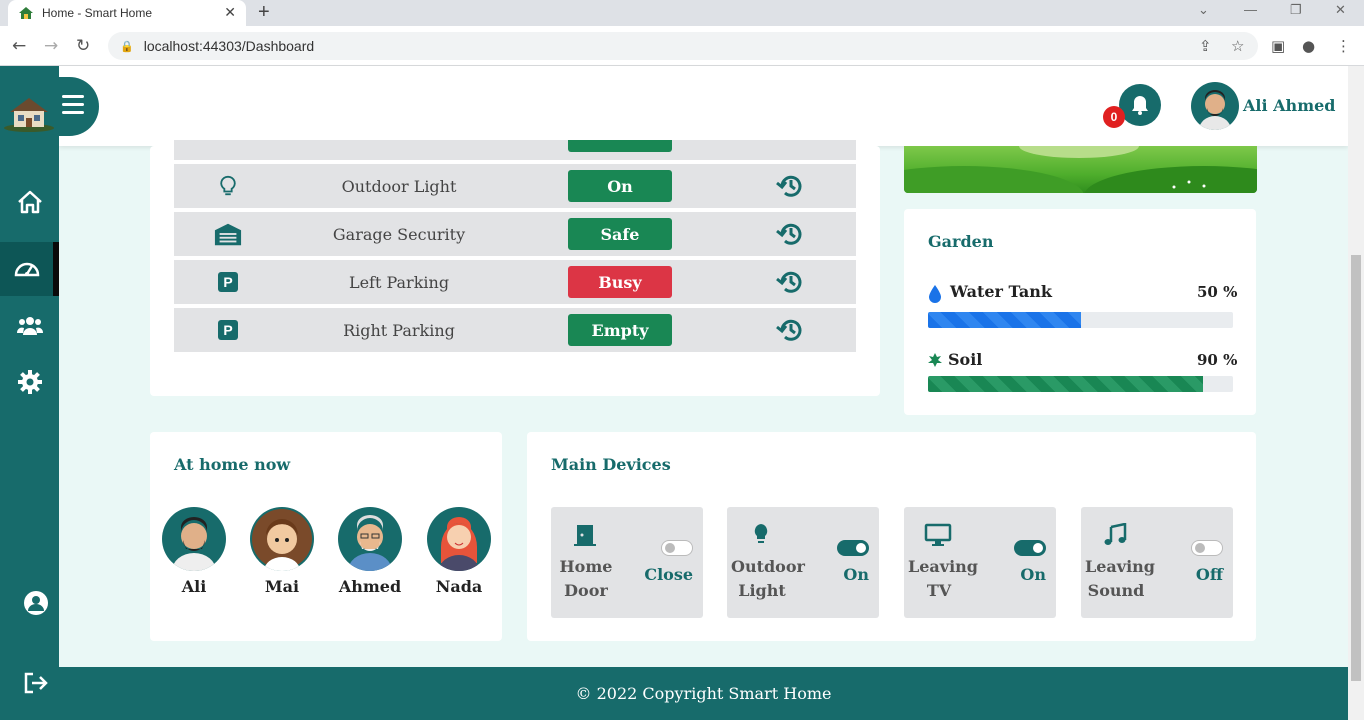  Describe the element at coordinates (515, 150) in the screenshot. I see `device-row-partial` at that location.